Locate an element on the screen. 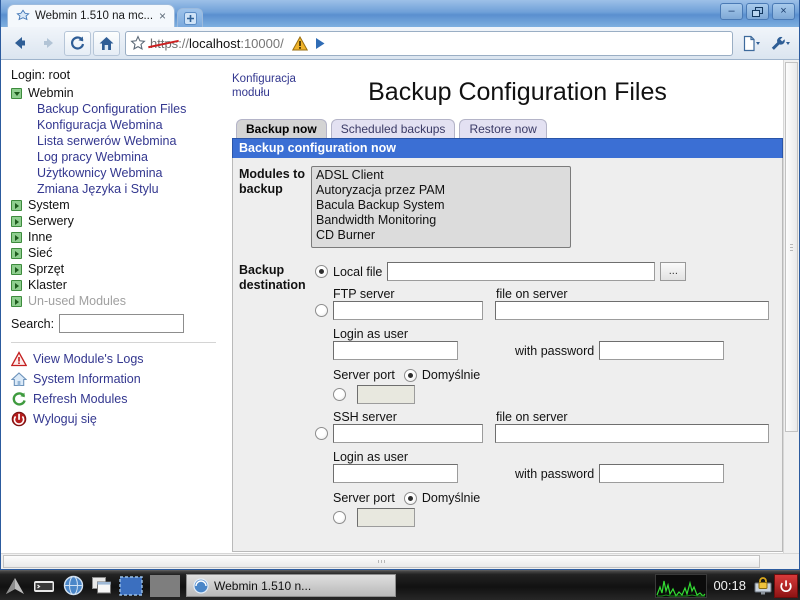 Image resolution: width=800 pixels, height=600 pixels. ftp-user-input is located at coordinates (395, 350).